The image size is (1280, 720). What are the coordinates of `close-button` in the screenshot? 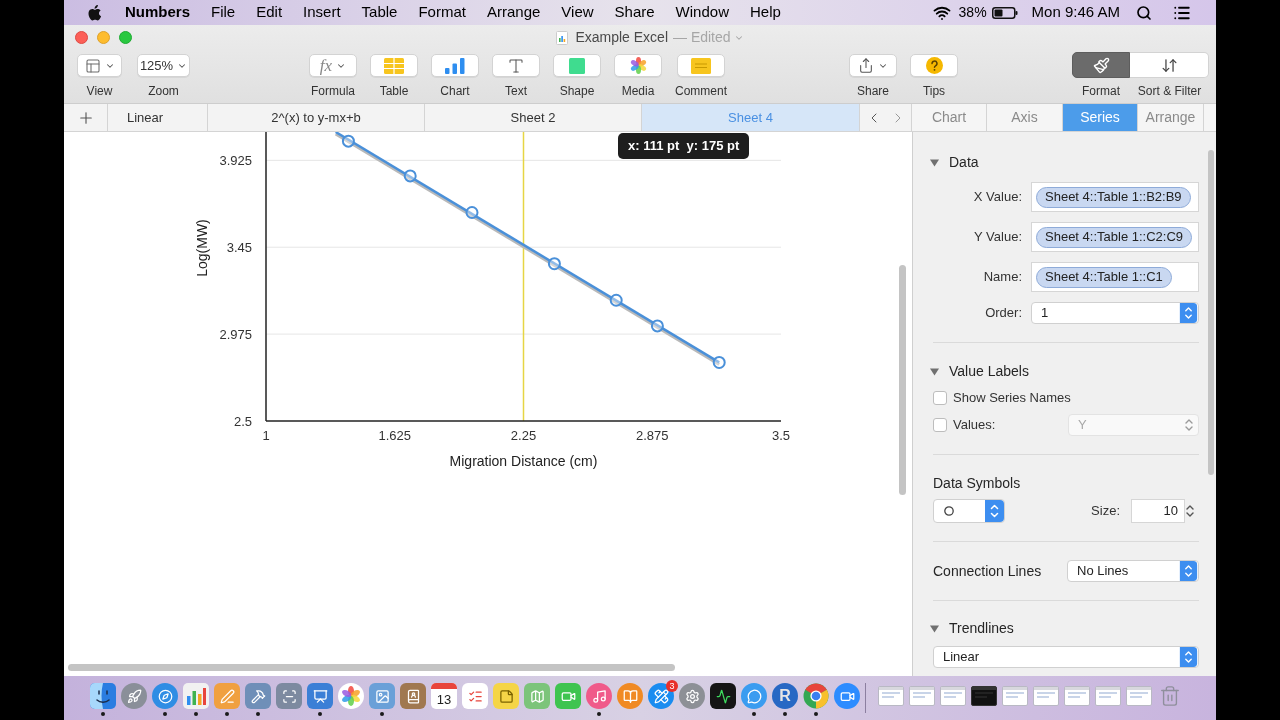 It's located at (81, 37).